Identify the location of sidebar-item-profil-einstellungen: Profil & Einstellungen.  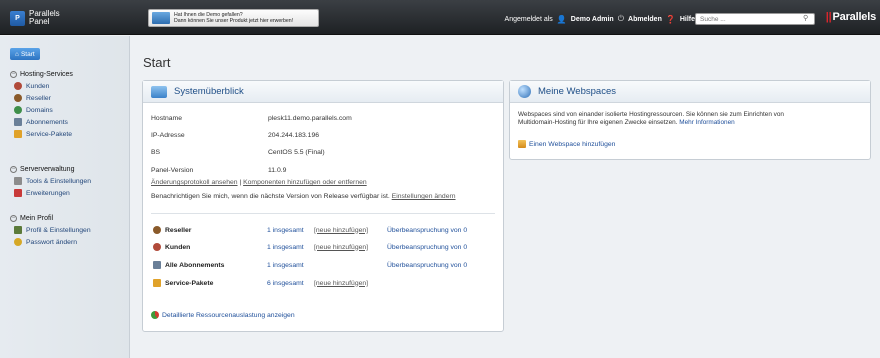
(50, 230).